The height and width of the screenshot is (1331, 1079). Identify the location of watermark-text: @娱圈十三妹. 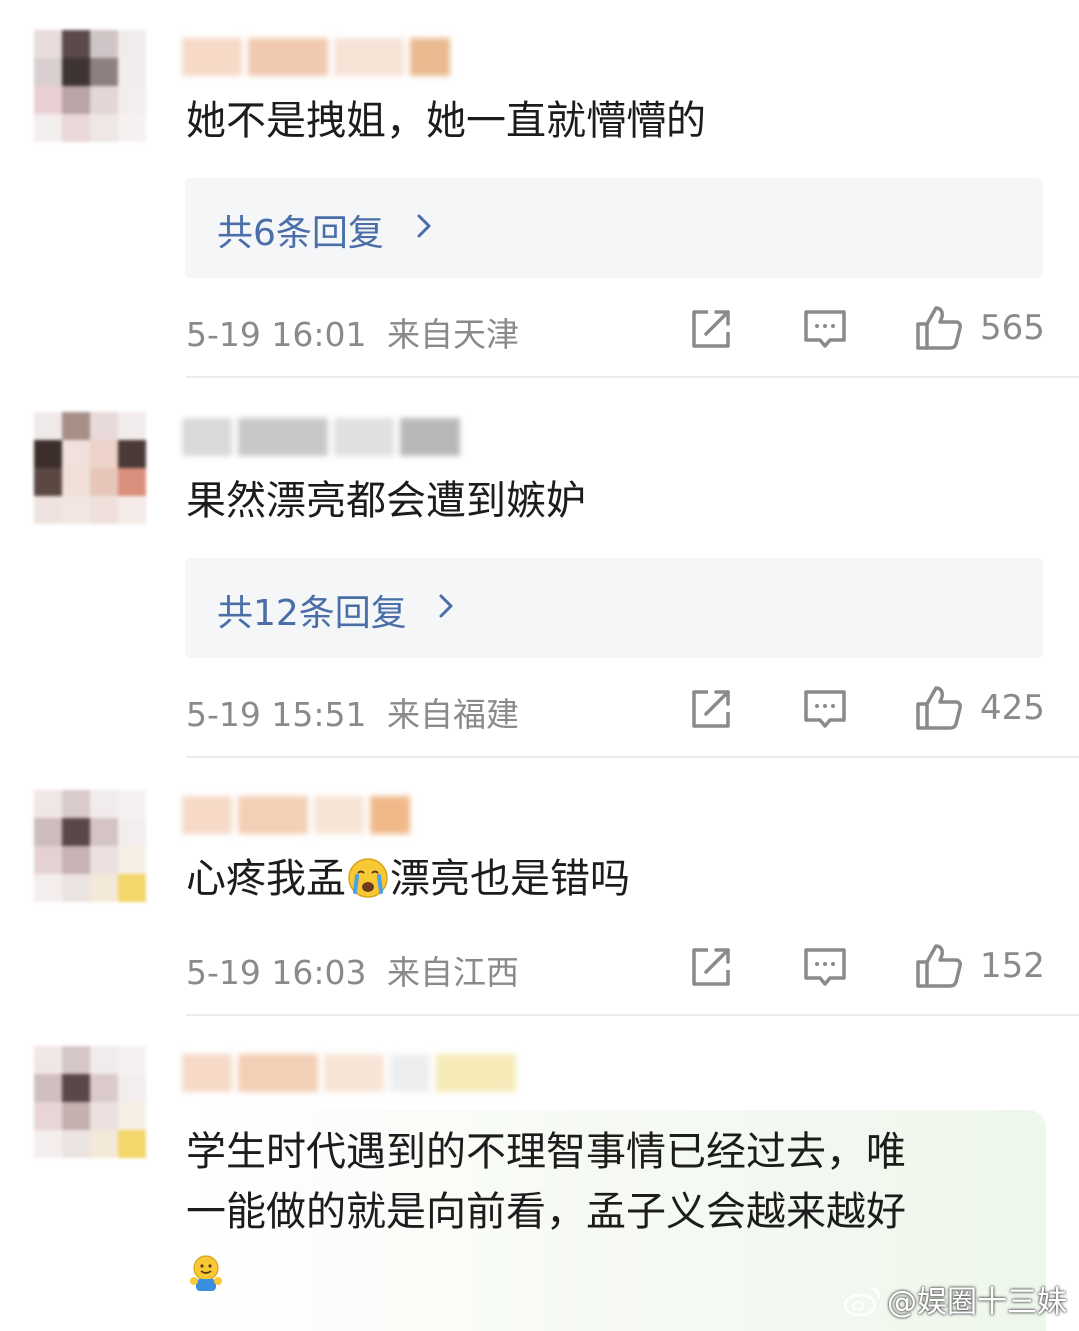
(977, 1302).